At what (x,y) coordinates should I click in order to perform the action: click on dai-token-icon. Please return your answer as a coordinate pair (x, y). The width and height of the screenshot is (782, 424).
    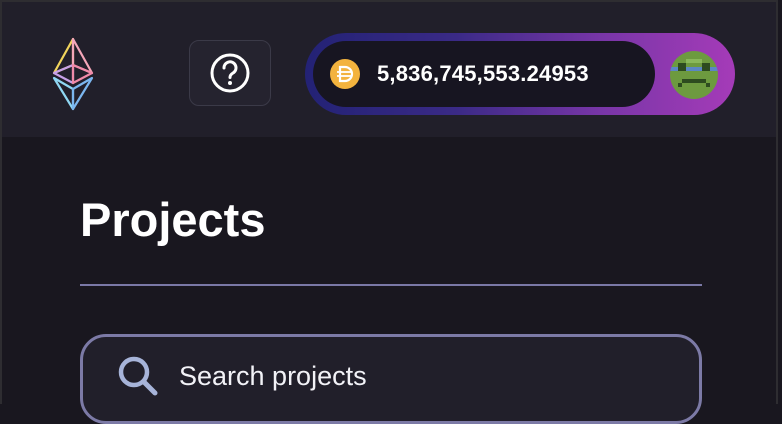
    Looking at the image, I should click on (345, 74).